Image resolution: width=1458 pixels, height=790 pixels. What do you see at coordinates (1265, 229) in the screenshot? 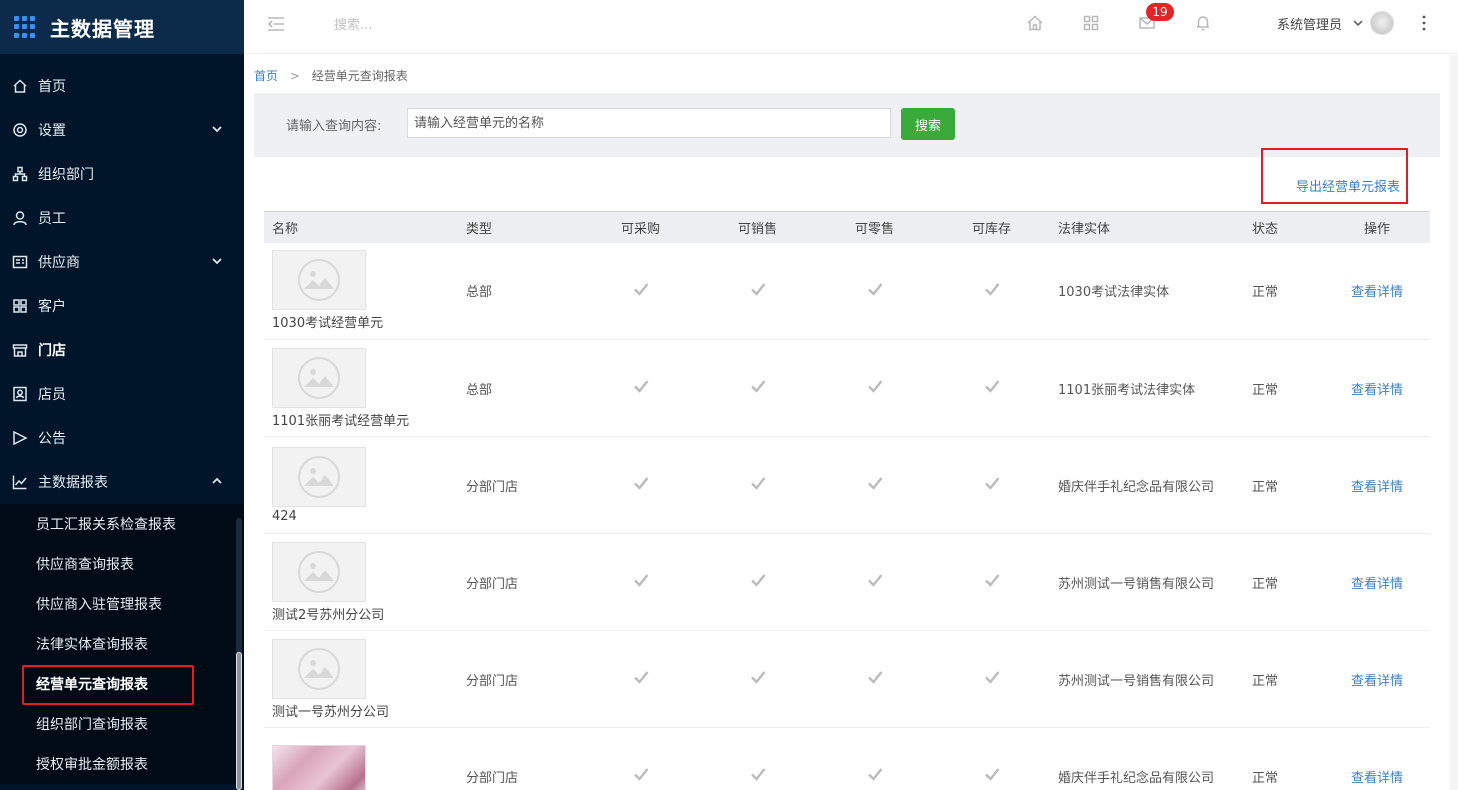
I see `column-header: 状态` at bounding box center [1265, 229].